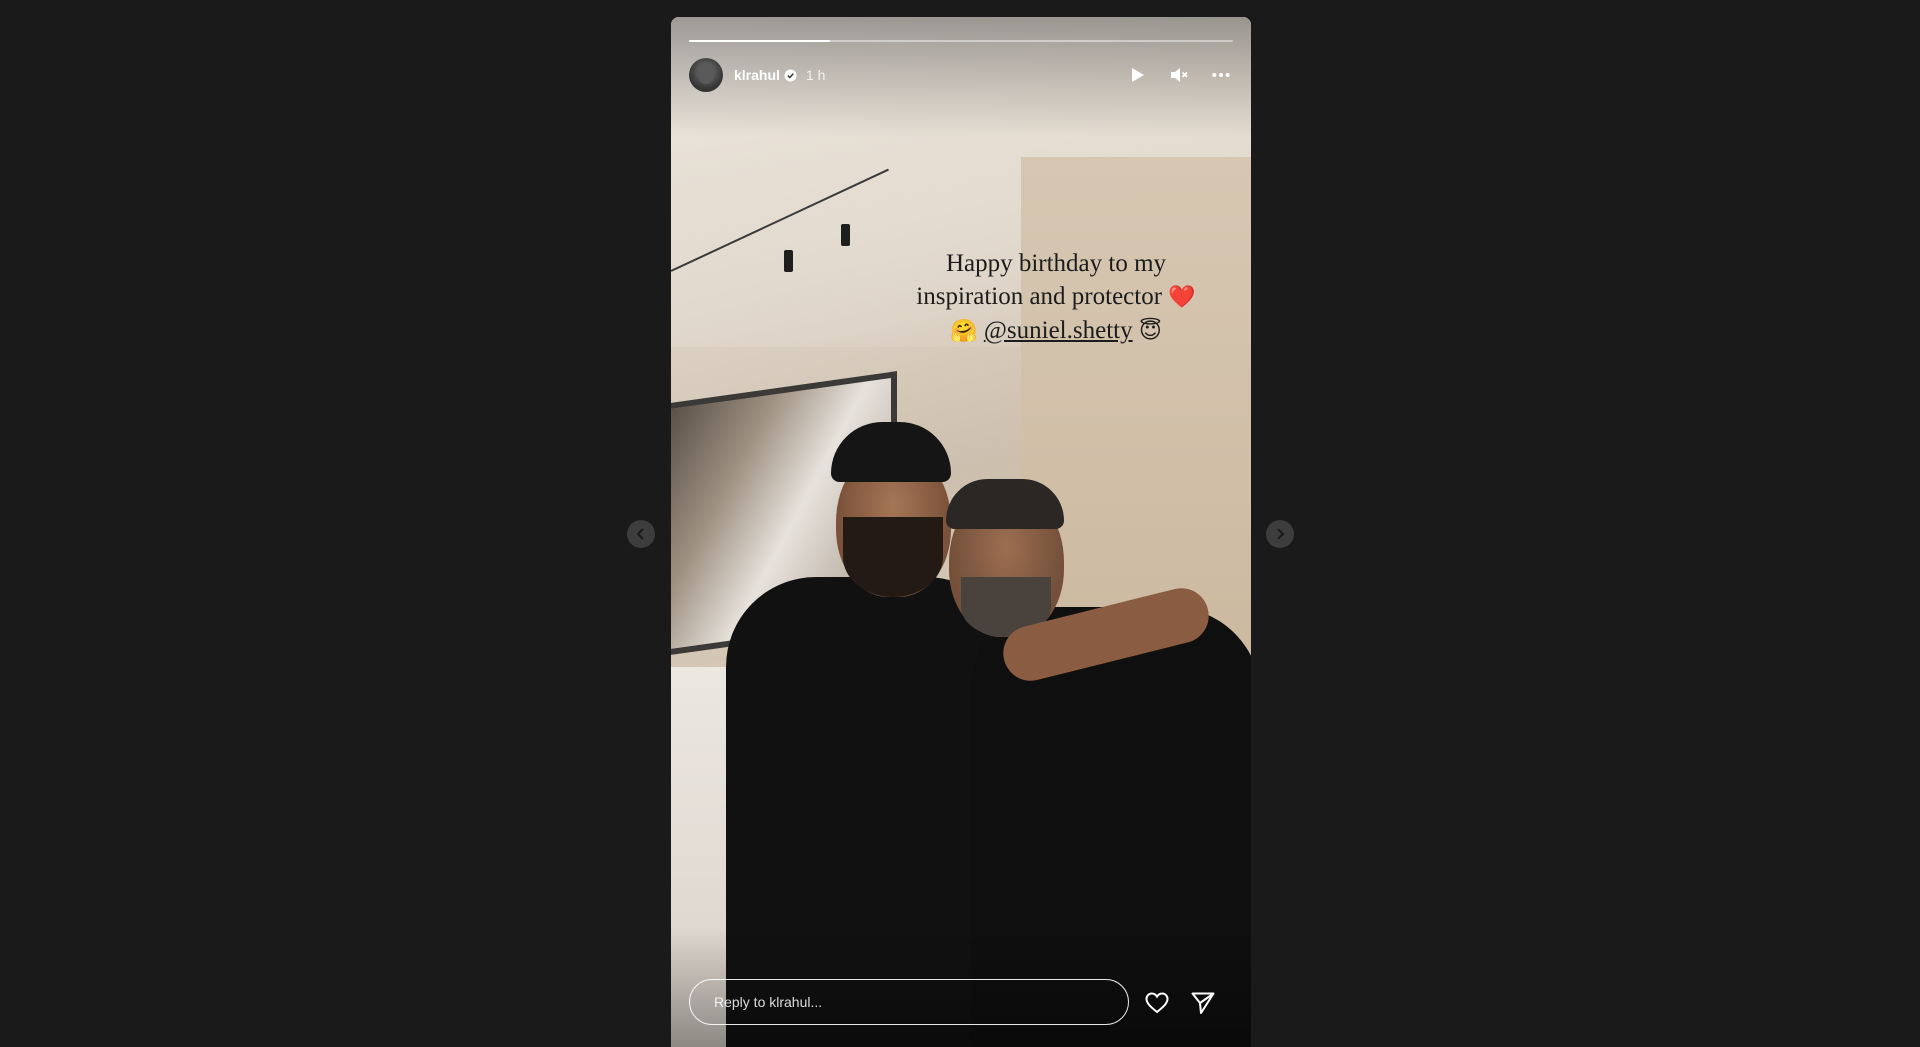 Image resolution: width=1920 pixels, height=1047 pixels. I want to click on speaker-muted-icon, so click(1179, 75).